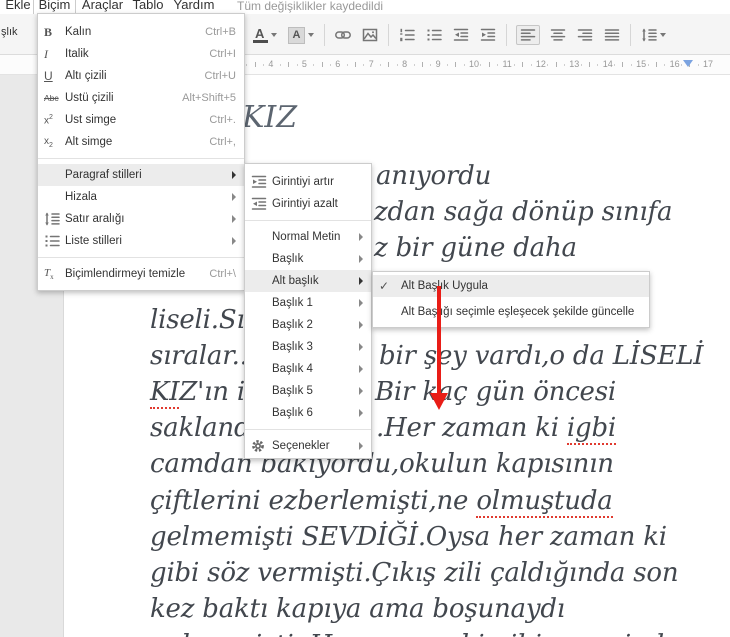 This screenshot has width=730, height=637. What do you see at coordinates (439, 401) in the screenshot?
I see `annotation-arrow-head` at bounding box center [439, 401].